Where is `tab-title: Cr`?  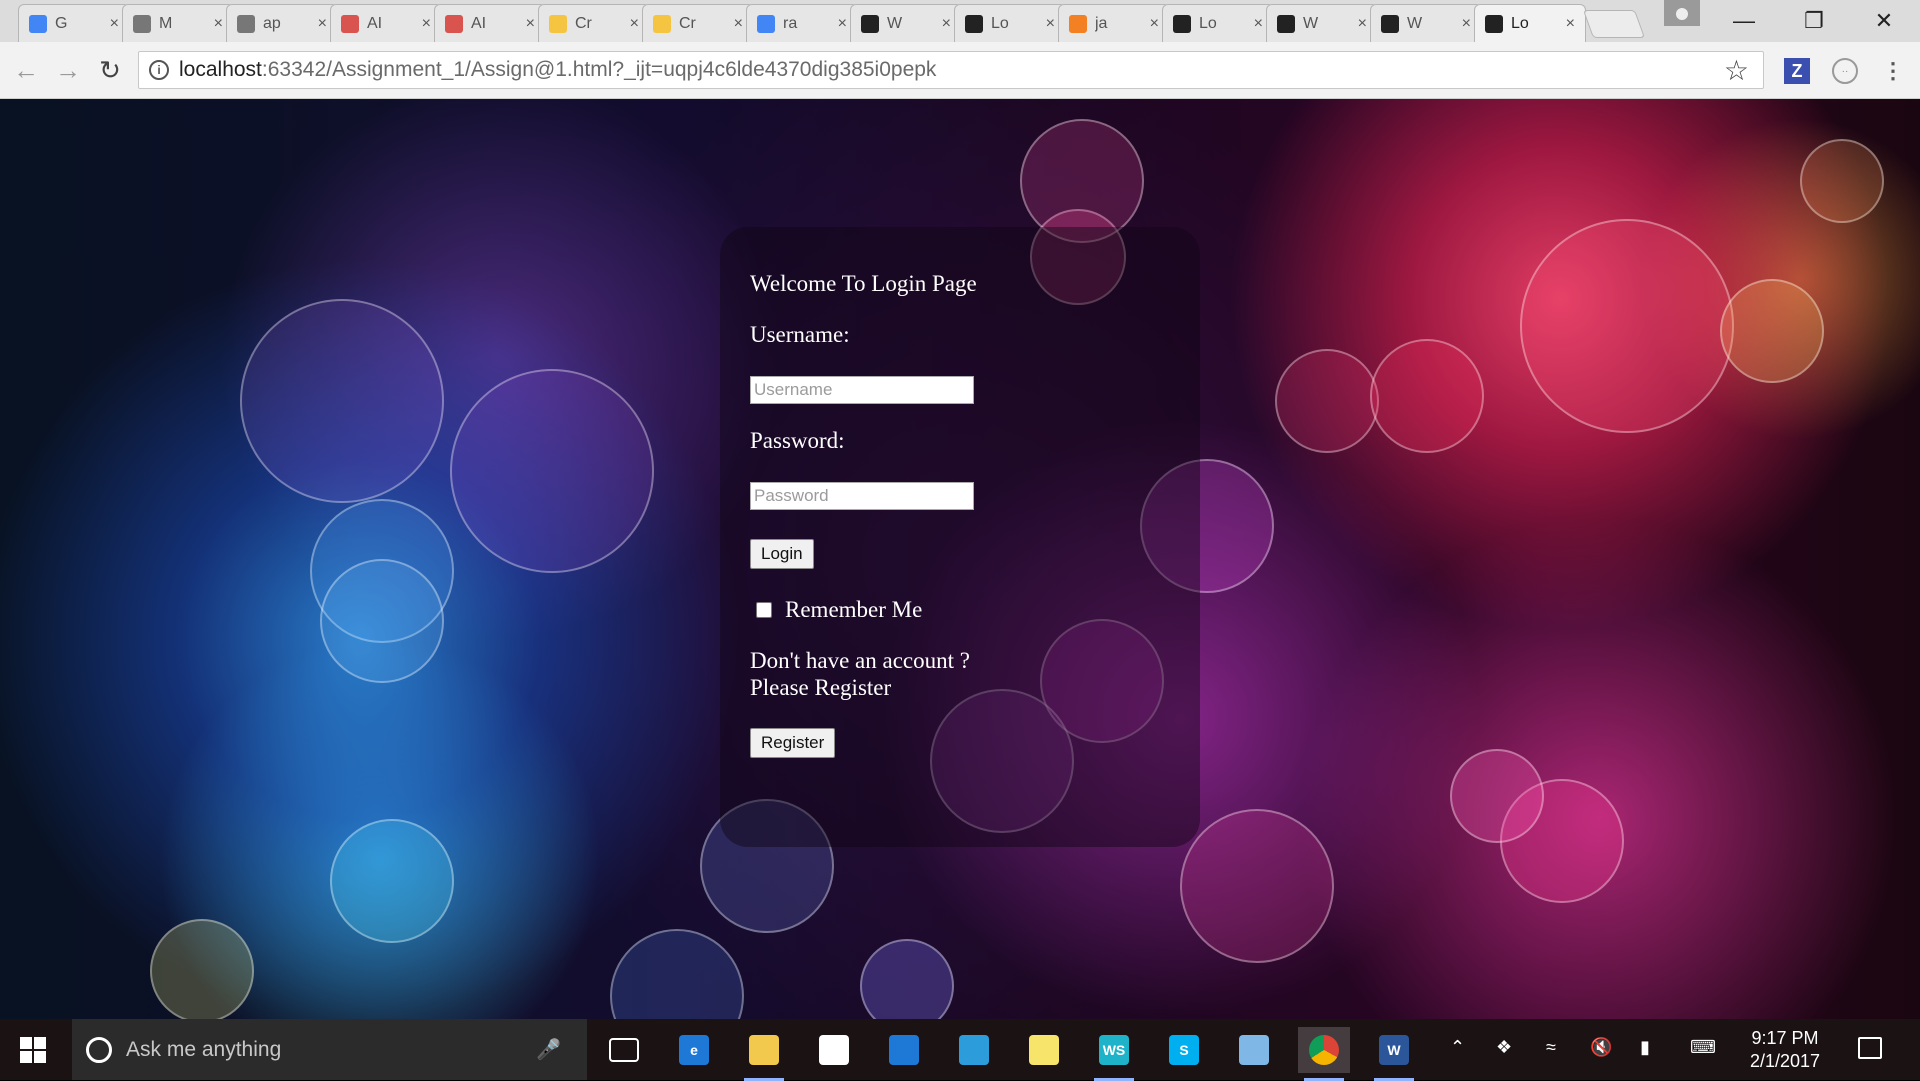 tab-title: Cr is located at coordinates (583, 23).